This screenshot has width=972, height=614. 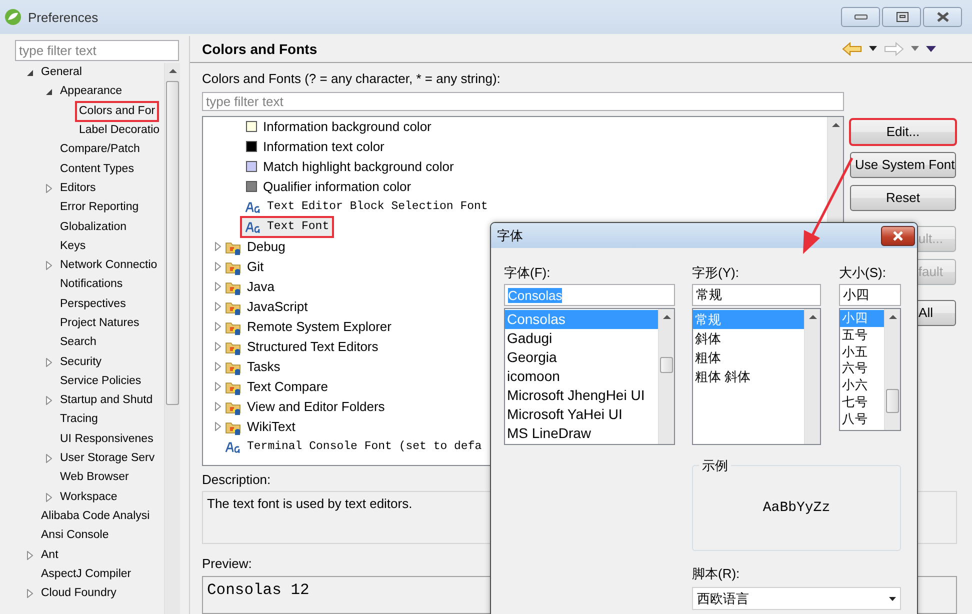 I want to click on tree-item: Text Editor Block Selection Font, so click(x=368, y=207).